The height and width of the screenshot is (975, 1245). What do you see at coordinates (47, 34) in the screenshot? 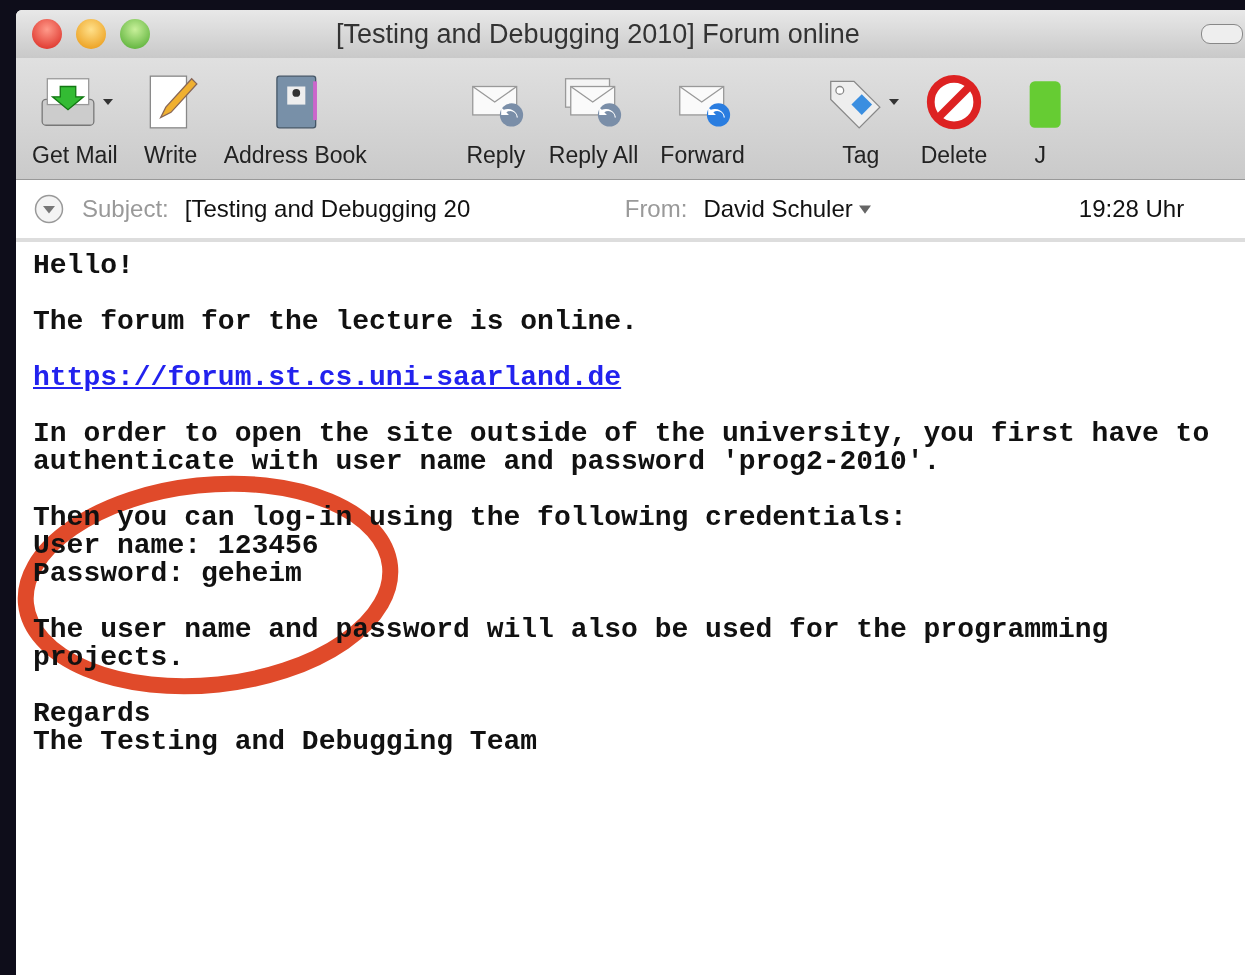
I see `close-button` at bounding box center [47, 34].